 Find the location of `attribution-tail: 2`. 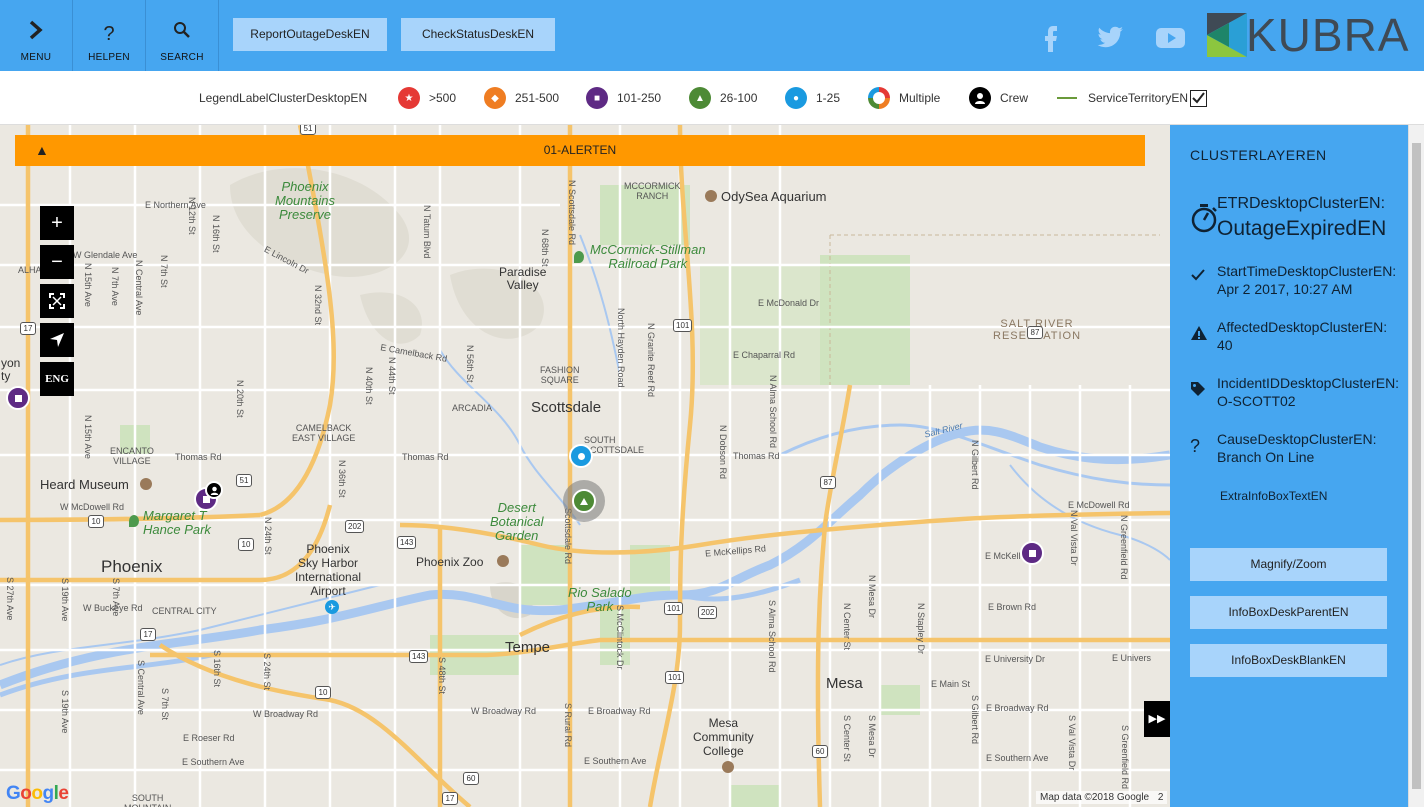

attribution-tail: 2 is located at coordinates (1160, 797).